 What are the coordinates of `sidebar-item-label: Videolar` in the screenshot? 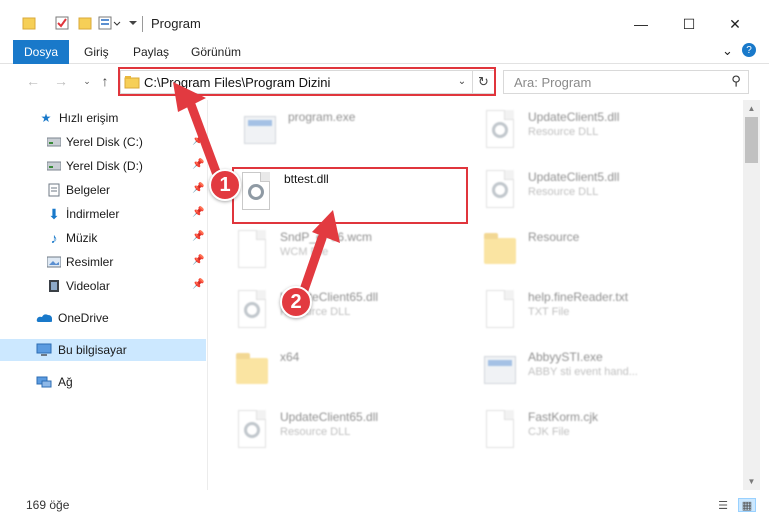 It's located at (88, 286).